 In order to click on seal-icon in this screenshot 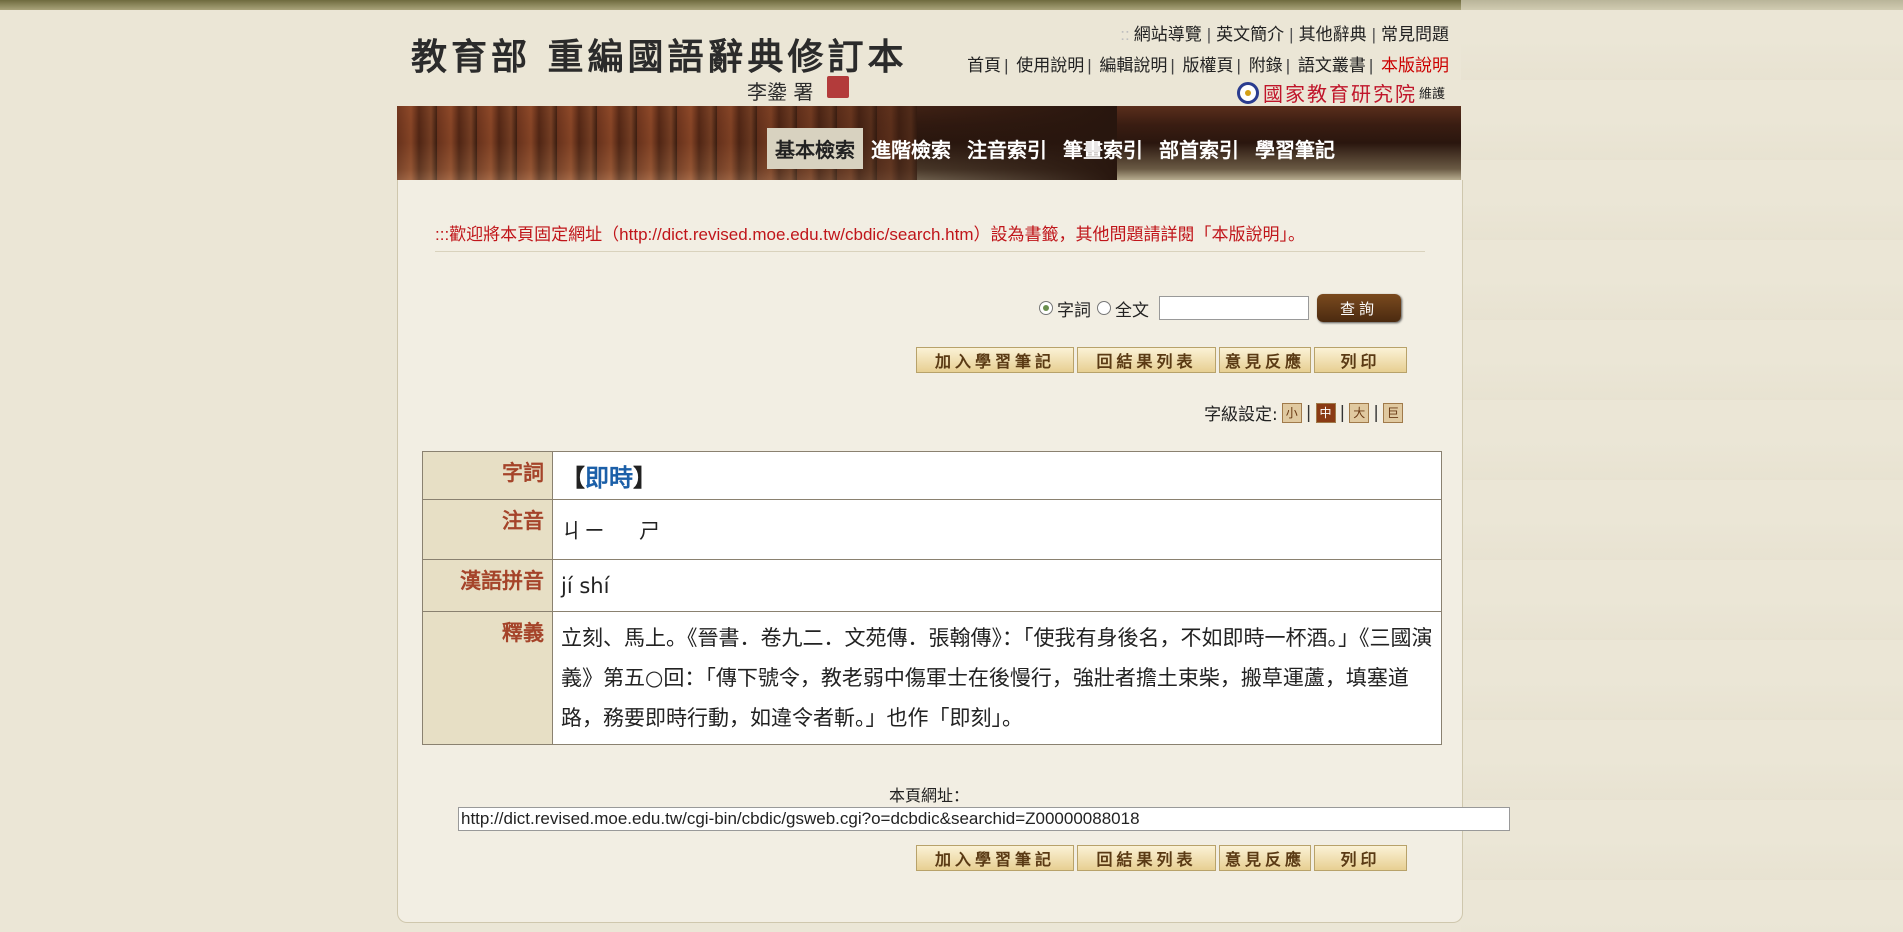, I will do `click(838, 87)`.